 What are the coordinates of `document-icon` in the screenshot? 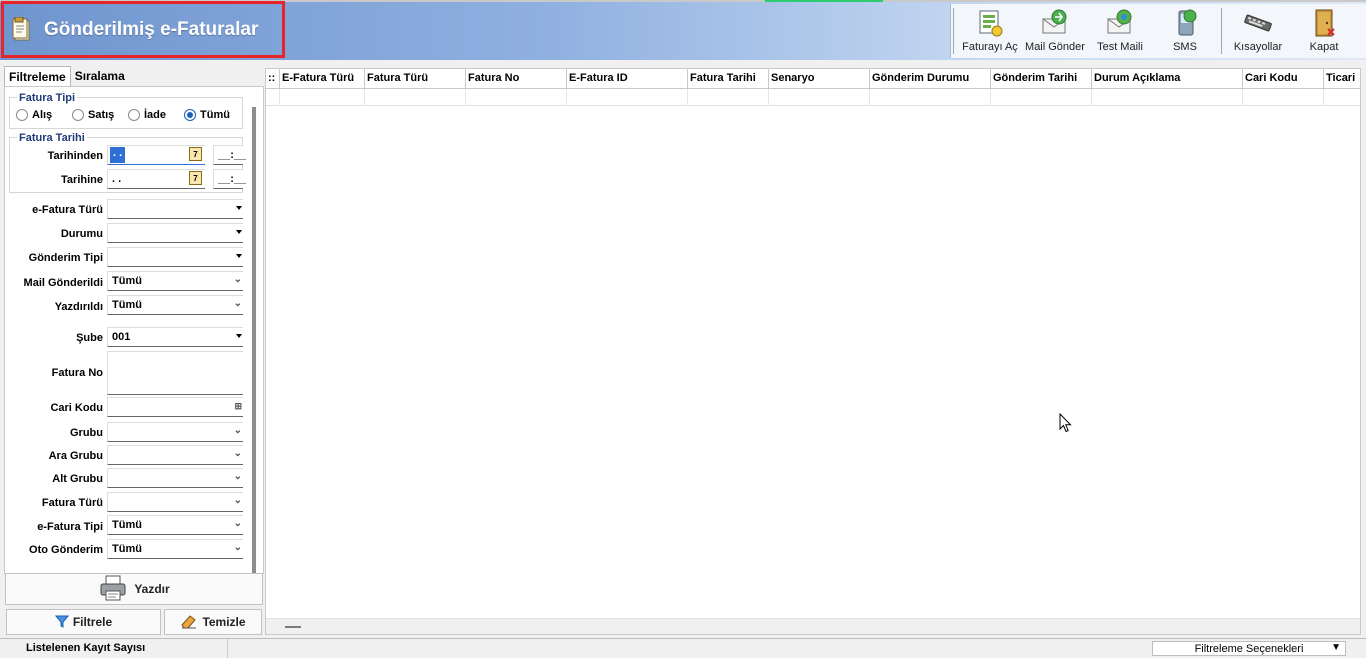 It's located at (23, 29).